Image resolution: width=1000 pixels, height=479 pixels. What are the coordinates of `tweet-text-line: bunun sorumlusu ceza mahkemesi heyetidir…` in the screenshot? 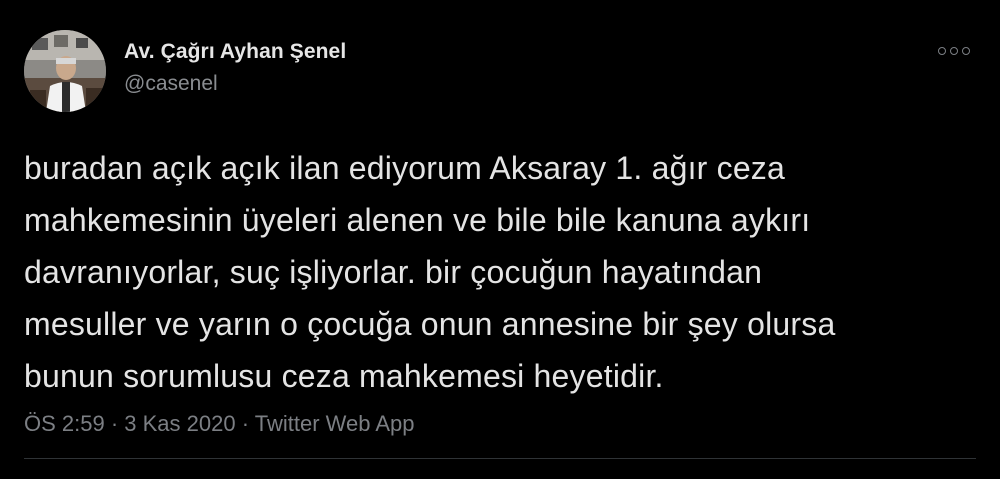 It's located at (344, 376).